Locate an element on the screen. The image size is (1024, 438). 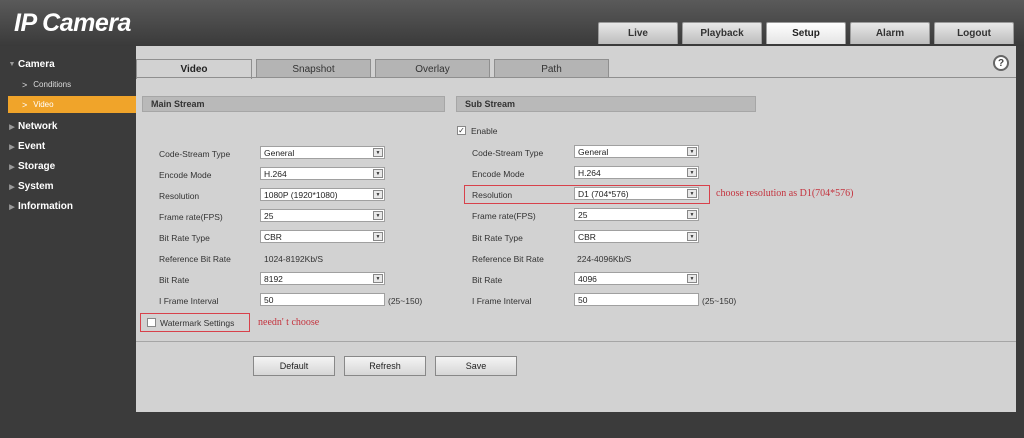
sub-code-stream-type-select: General ▼ is located at coordinates (636, 151).